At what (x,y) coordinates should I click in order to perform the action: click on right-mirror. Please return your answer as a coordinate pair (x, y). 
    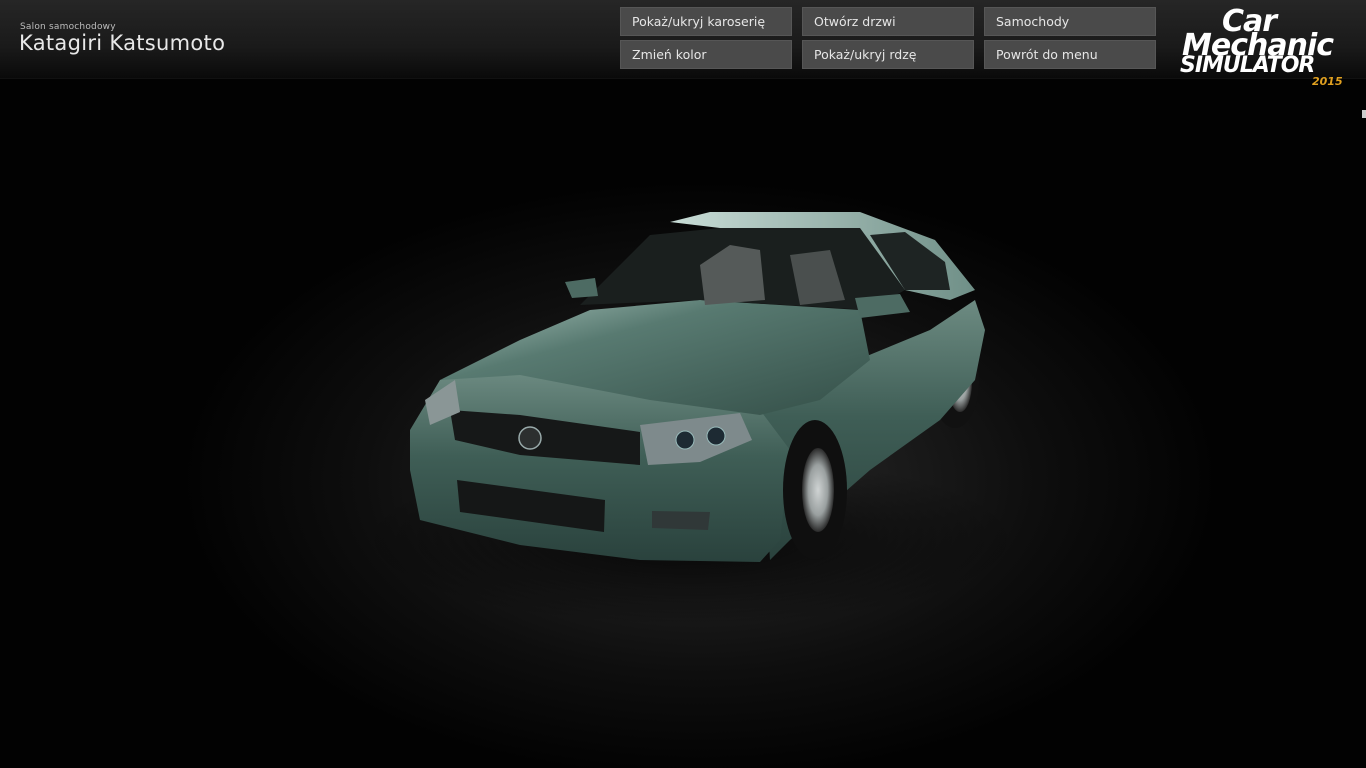
    Looking at the image, I should click on (882, 306).